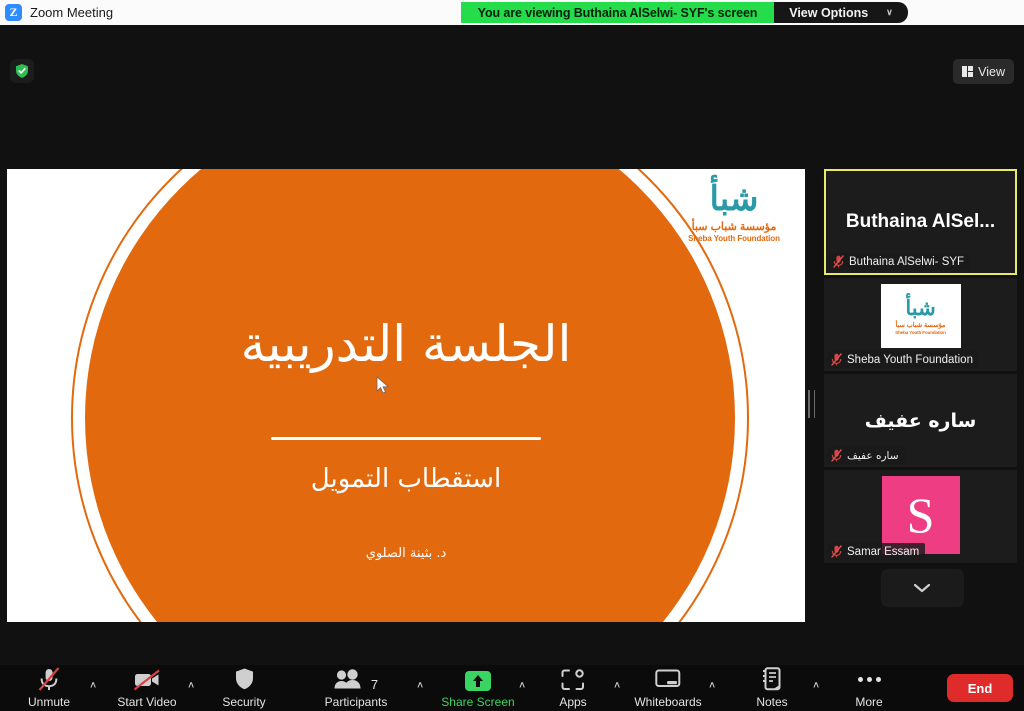  I want to click on notes-icon, so click(772, 679).